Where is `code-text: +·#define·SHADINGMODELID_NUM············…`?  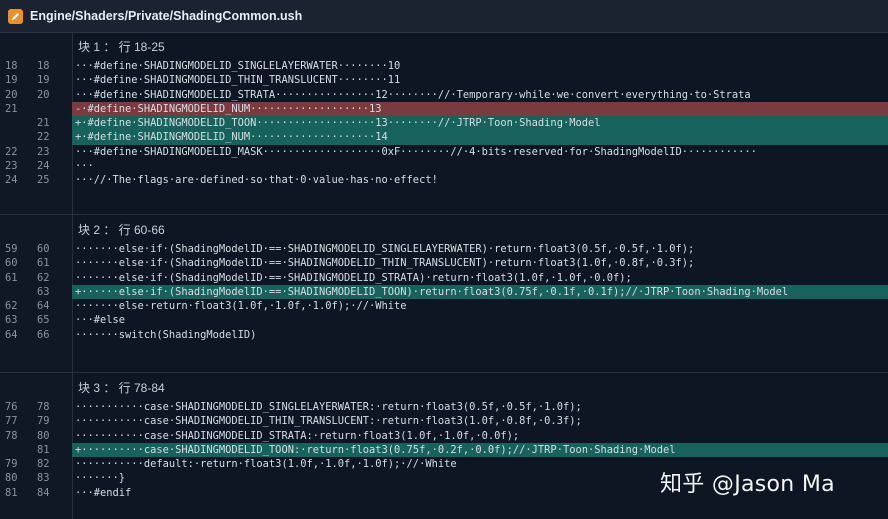
code-text: +·#define·SHADINGMODELID_NUM············… is located at coordinates (480, 137).